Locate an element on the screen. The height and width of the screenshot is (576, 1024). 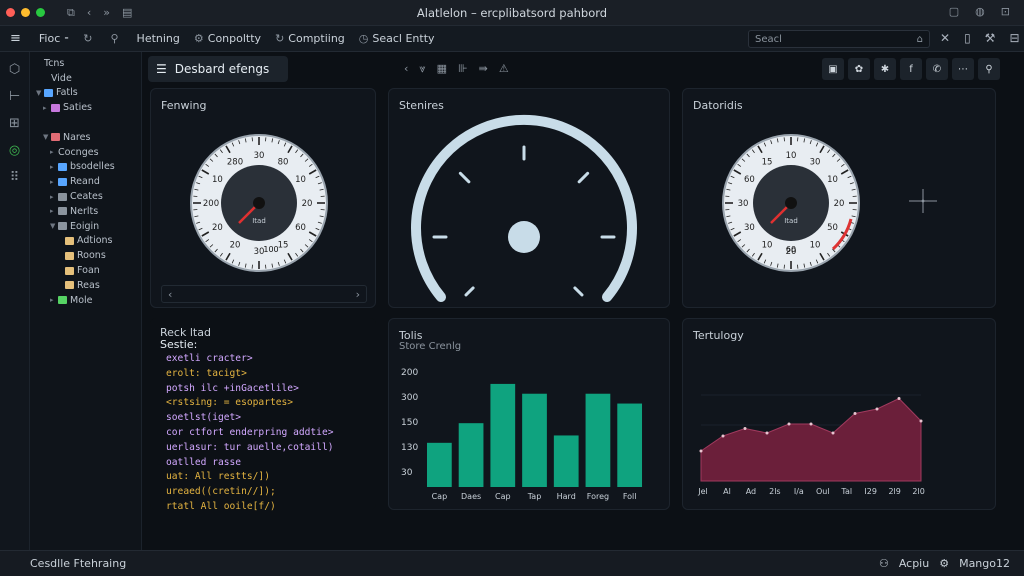
user-icon: ⚇ is located at coordinates (884, 563).